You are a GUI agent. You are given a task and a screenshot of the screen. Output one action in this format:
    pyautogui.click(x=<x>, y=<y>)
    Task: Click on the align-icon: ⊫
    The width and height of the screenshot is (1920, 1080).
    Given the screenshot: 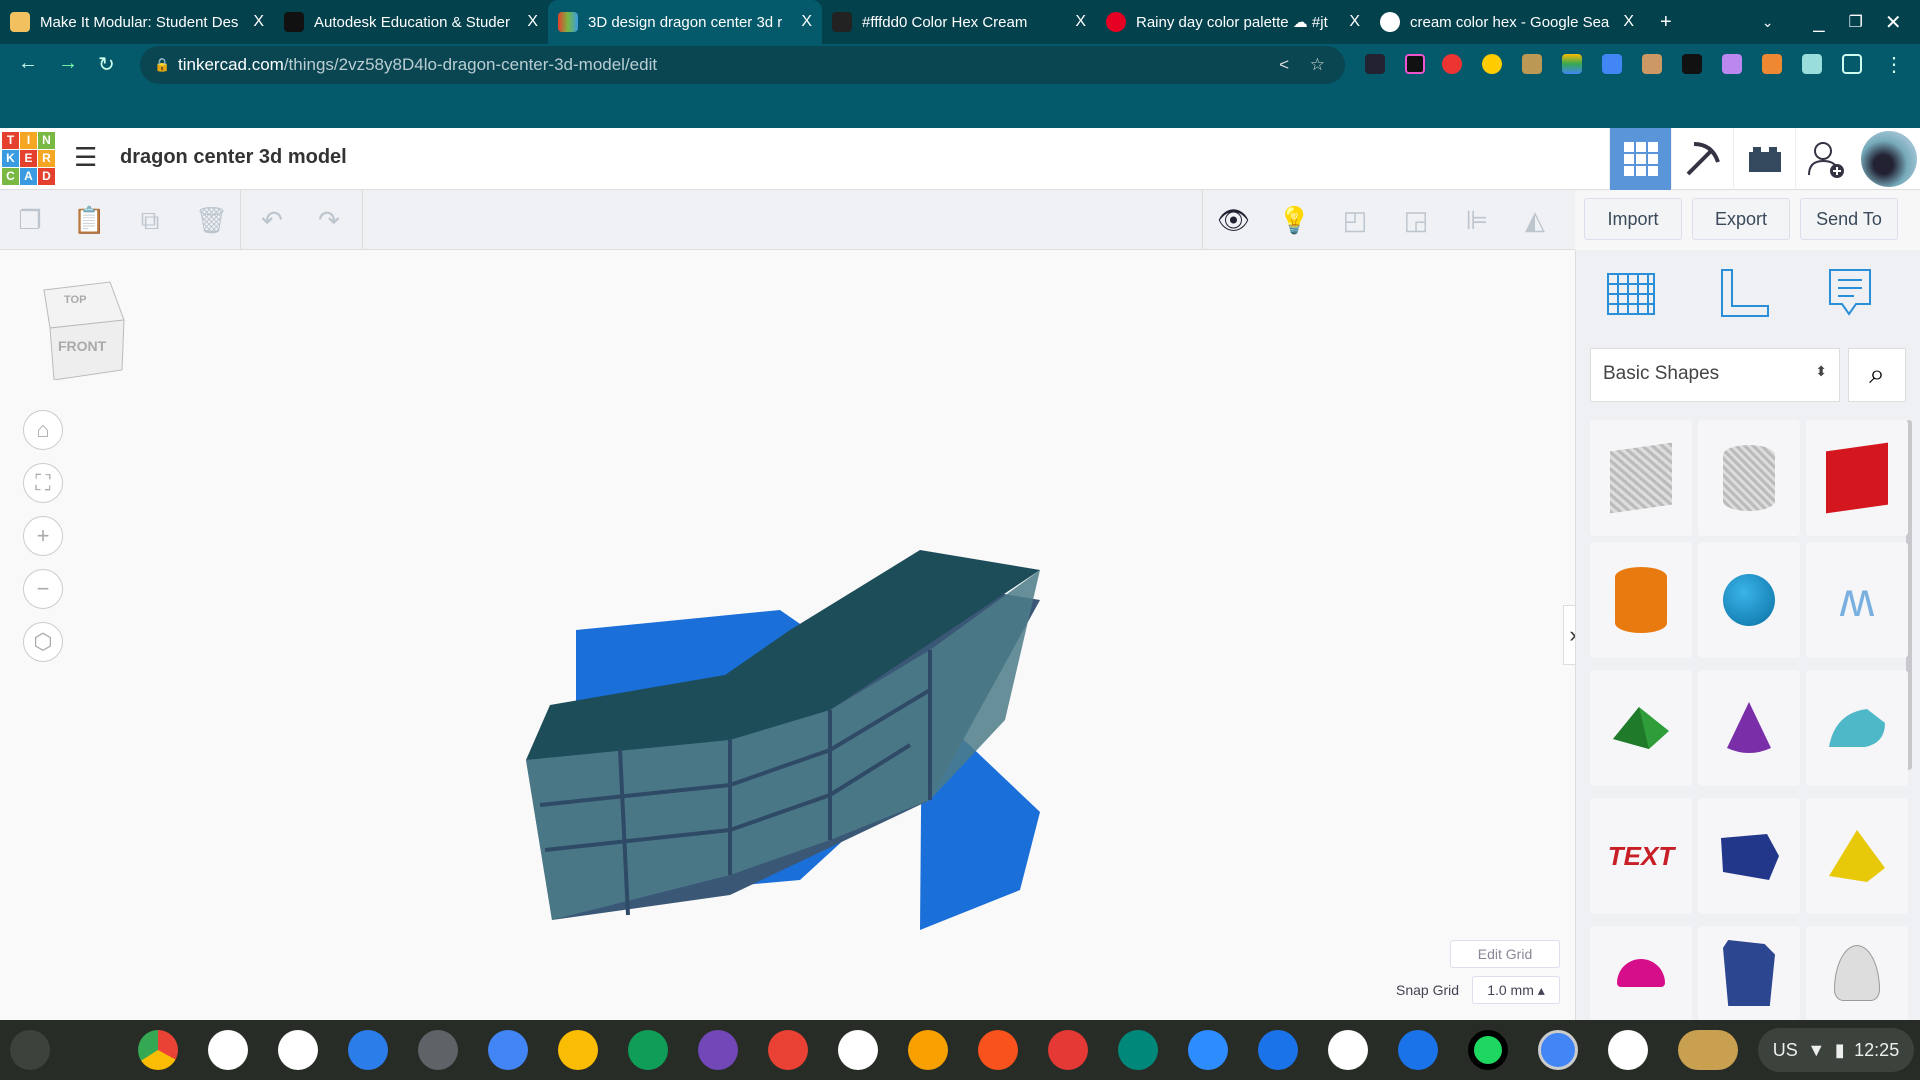 What is the action you would take?
    pyautogui.click(x=1477, y=220)
    